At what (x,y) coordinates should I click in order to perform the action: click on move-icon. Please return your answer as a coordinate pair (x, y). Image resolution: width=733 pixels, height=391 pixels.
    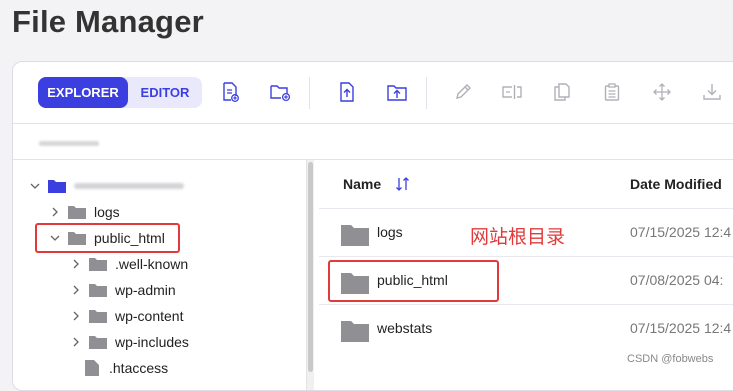
    Looking at the image, I should click on (662, 92).